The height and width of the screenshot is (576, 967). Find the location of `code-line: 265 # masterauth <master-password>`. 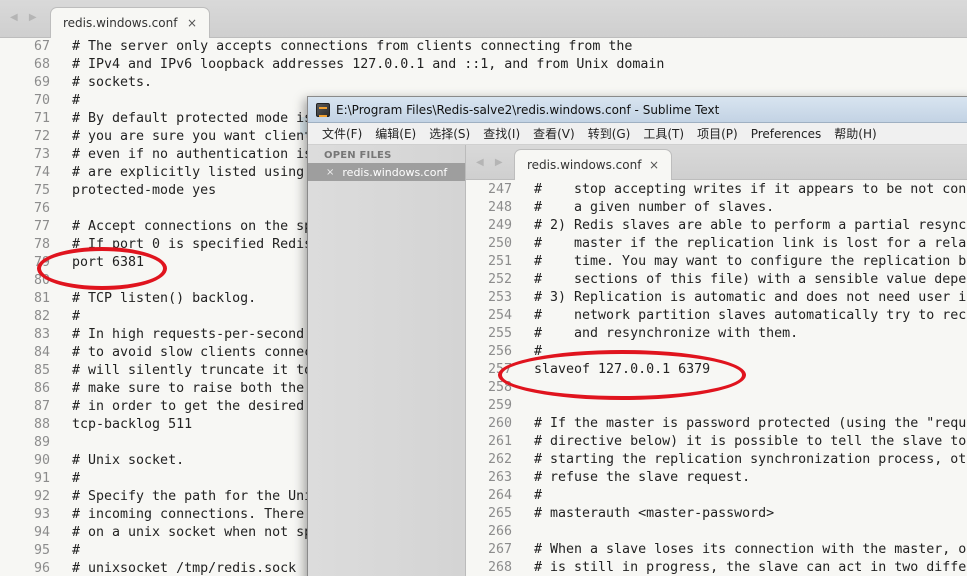

code-line: 265 # masterauth <master-password> is located at coordinates (716, 514).